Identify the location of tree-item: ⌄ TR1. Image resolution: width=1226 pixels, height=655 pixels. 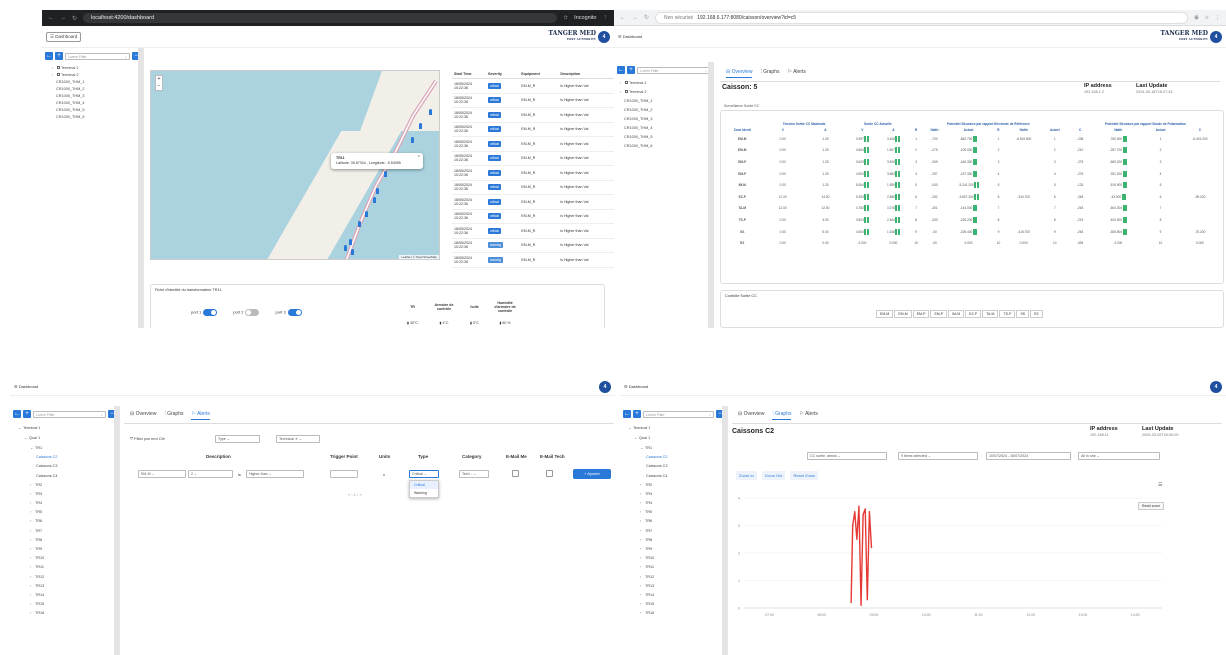
(673, 447).